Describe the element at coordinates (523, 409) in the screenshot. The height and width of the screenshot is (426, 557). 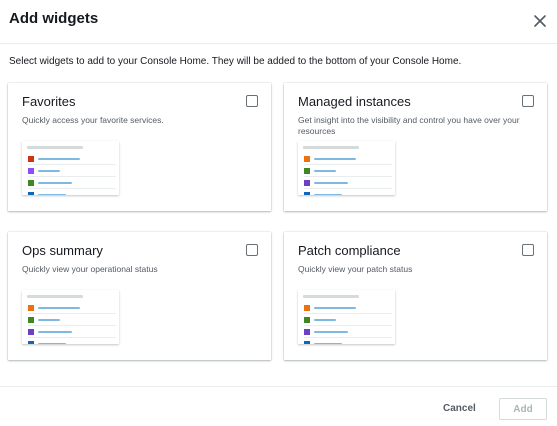
I see `add-button: Add` at that location.